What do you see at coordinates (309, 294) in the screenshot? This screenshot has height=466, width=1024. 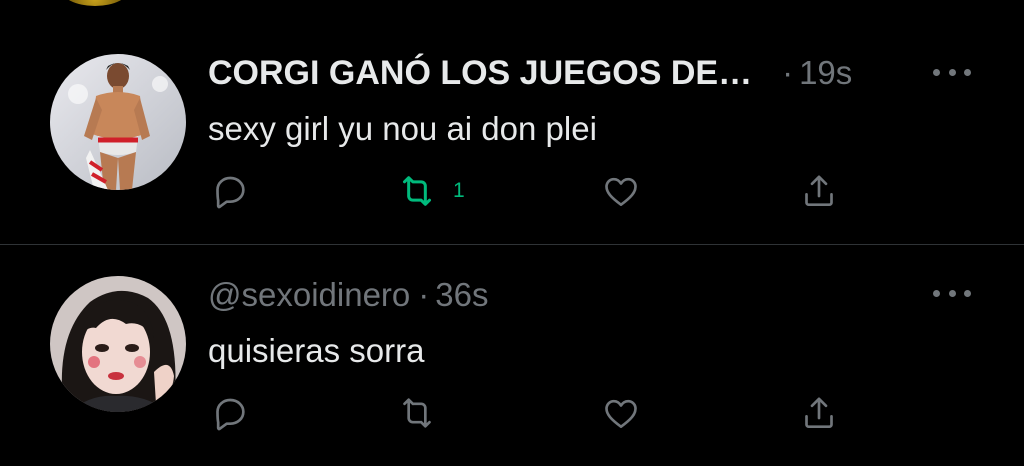 I see `username-handle: @sexoidinero` at bounding box center [309, 294].